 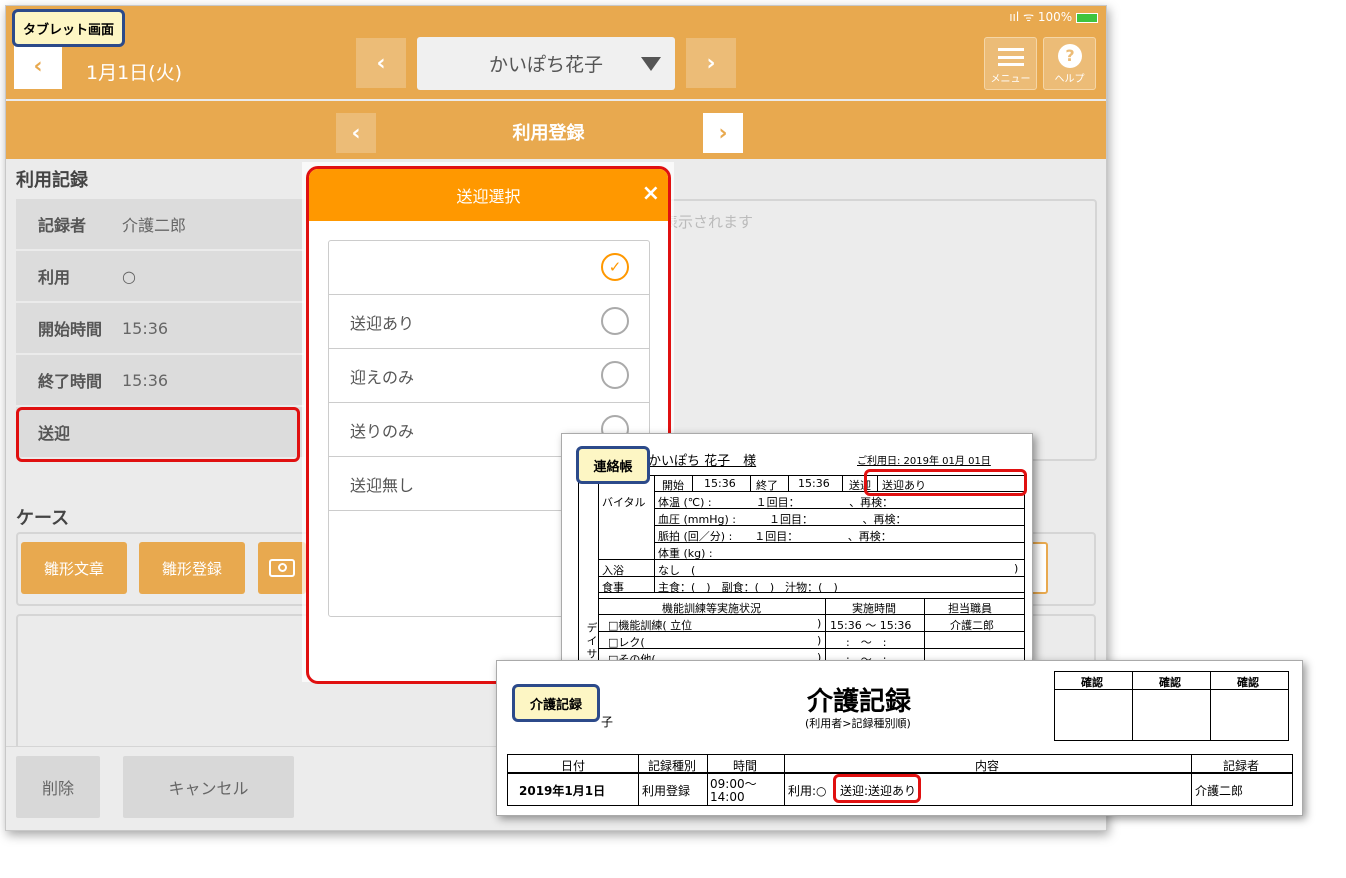 I want to click on user-name: かいぽち花子, so click(x=545, y=65).